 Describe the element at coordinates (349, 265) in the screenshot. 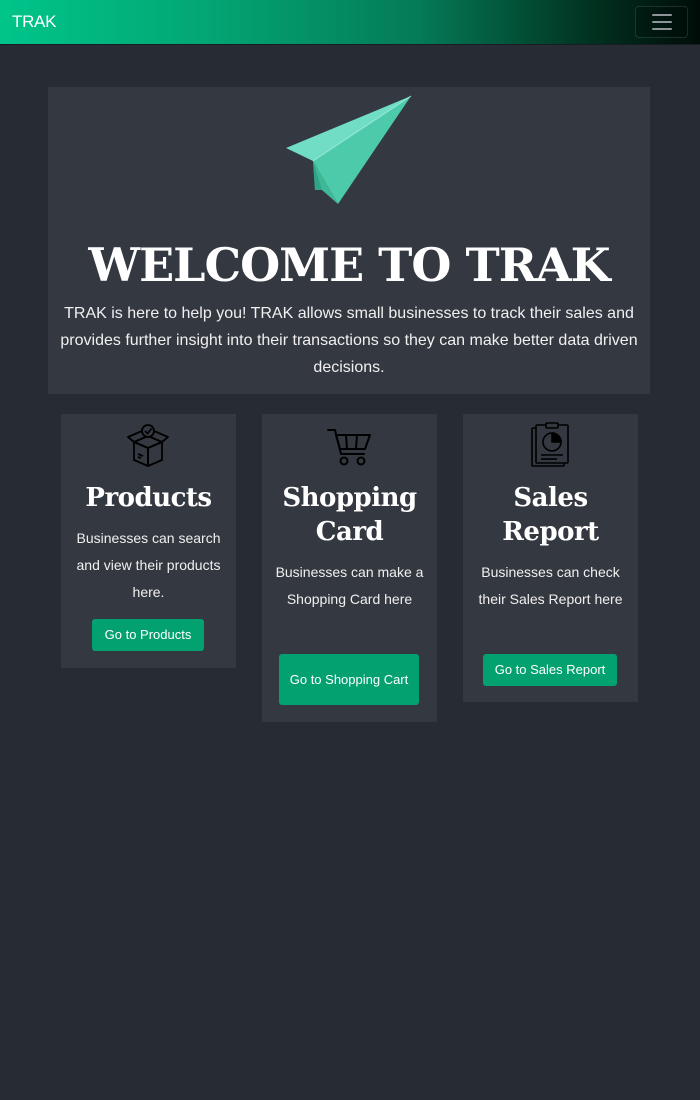

I see `page-title: WELCOME TO TRAK` at that location.